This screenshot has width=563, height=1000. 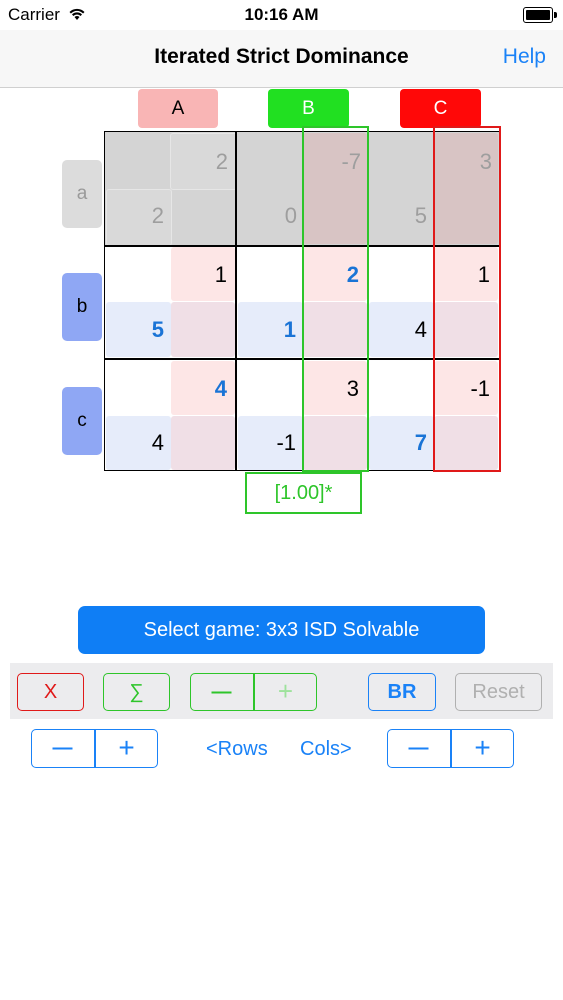 I want to click on cols-decrease-button: —, so click(x=418, y=748).